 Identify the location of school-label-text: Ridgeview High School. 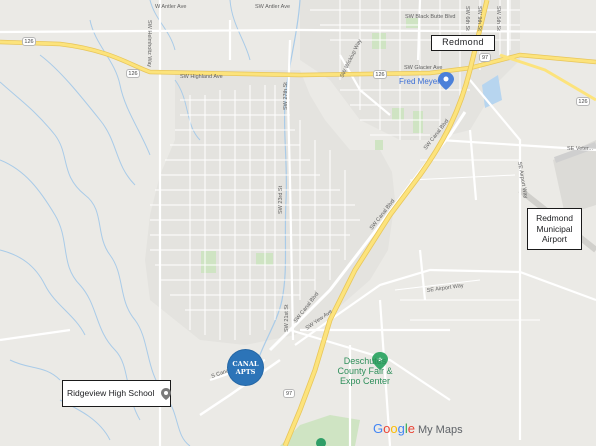
(111, 393).